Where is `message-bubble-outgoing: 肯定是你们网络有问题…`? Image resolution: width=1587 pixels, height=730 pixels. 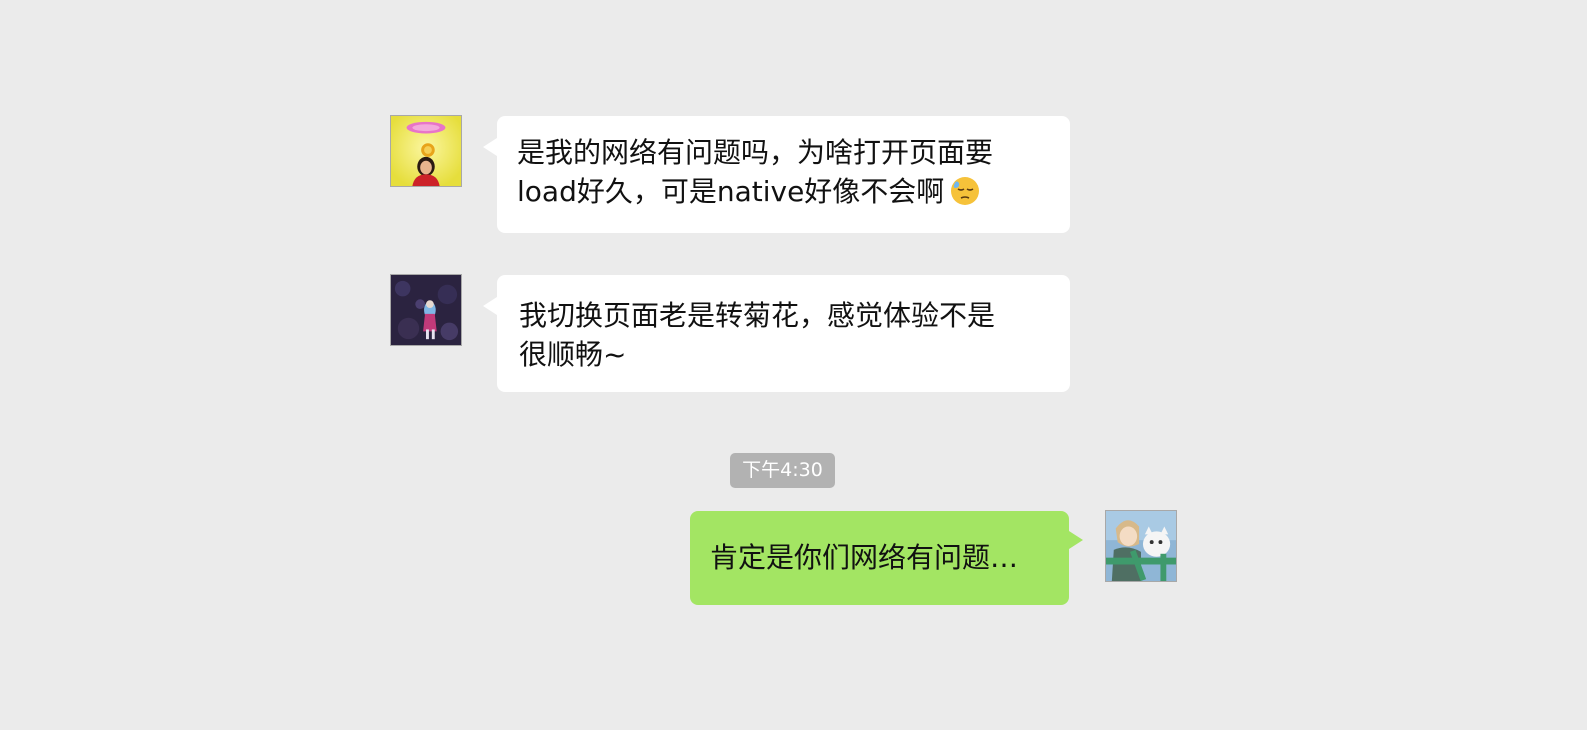
message-bubble-outgoing: 肯定是你们网络有问题… is located at coordinates (886, 558).